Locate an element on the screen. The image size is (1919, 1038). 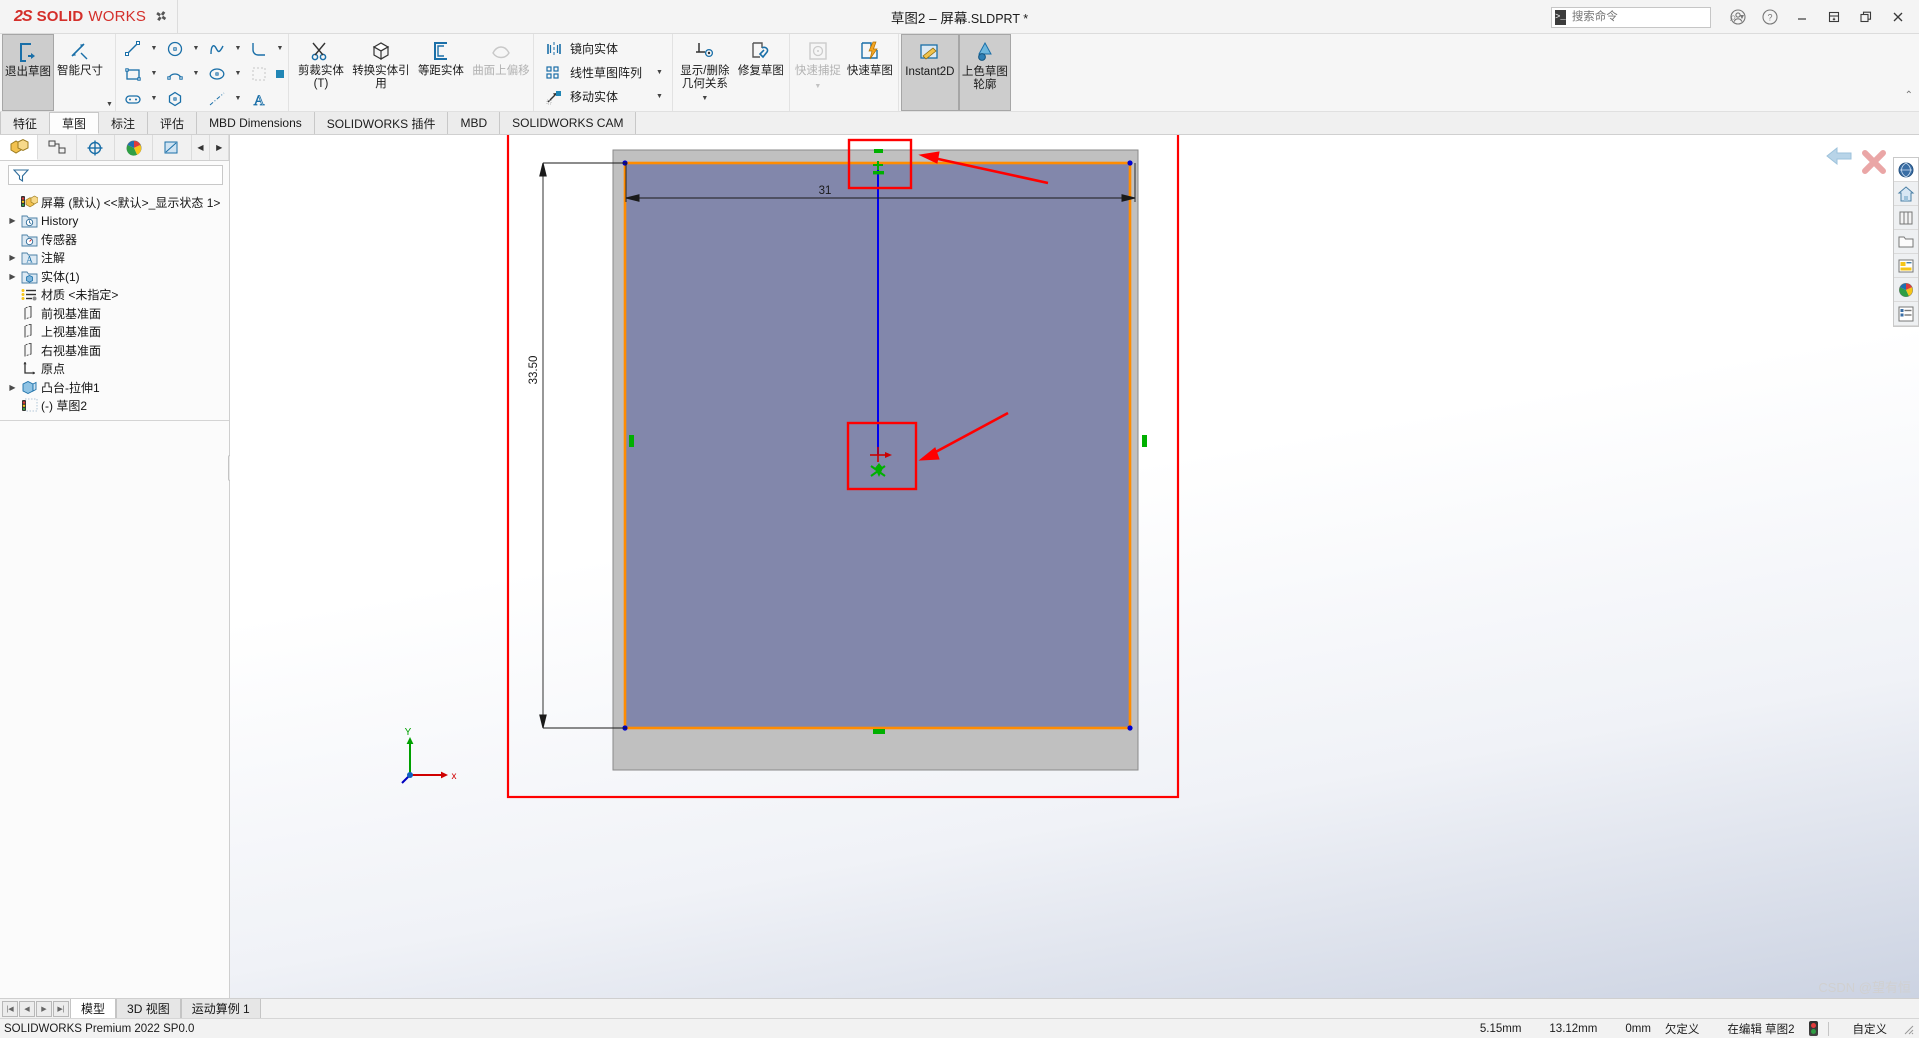
bottom-tab-model: 模型 is located at coordinates (93, 1008).